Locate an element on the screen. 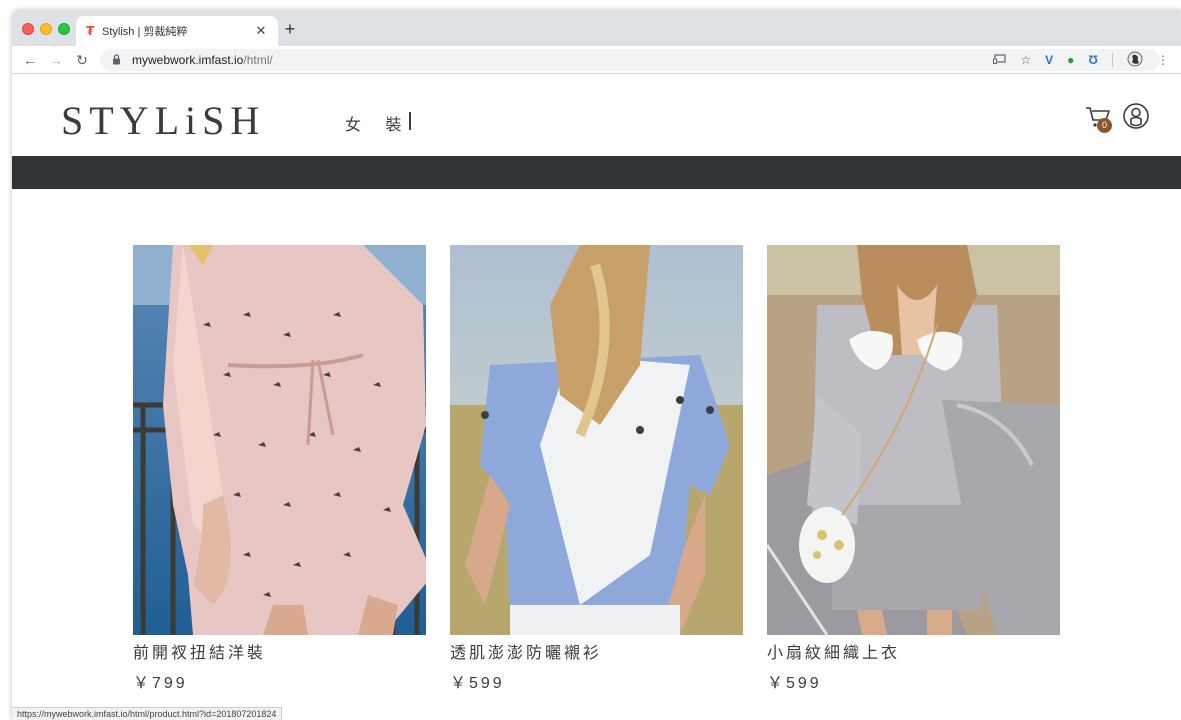  site-header: STYLiSH 女 裝 0 is located at coordinates (596, 115).